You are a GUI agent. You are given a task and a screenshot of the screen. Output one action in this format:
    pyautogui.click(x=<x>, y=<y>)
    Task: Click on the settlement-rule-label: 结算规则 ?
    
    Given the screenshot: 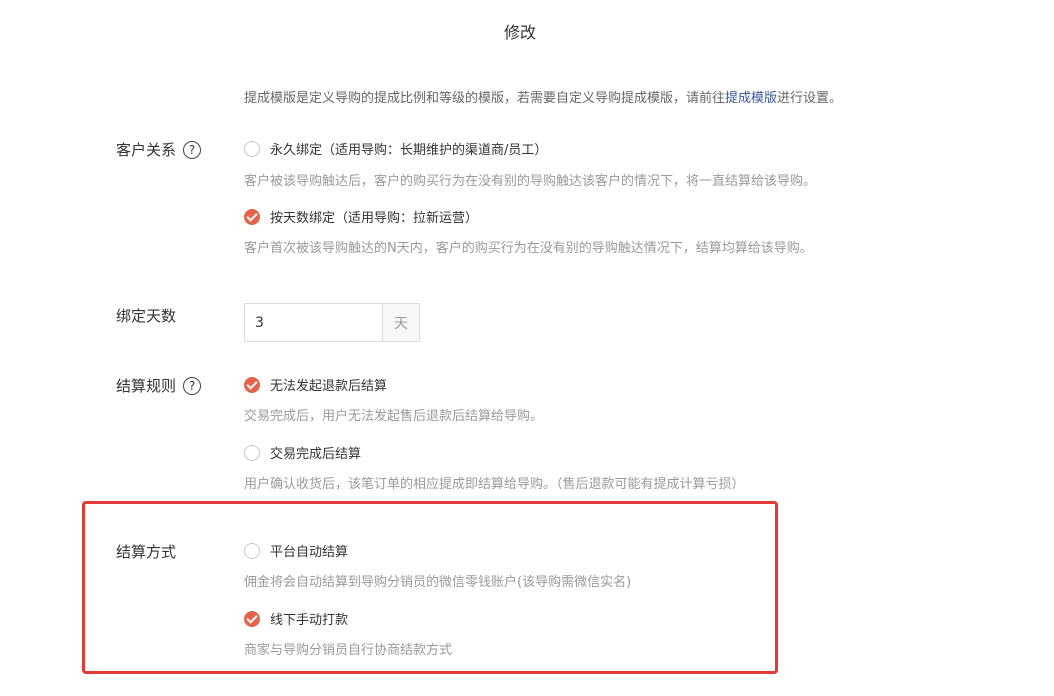 What is the action you would take?
    pyautogui.click(x=159, y=385)
    